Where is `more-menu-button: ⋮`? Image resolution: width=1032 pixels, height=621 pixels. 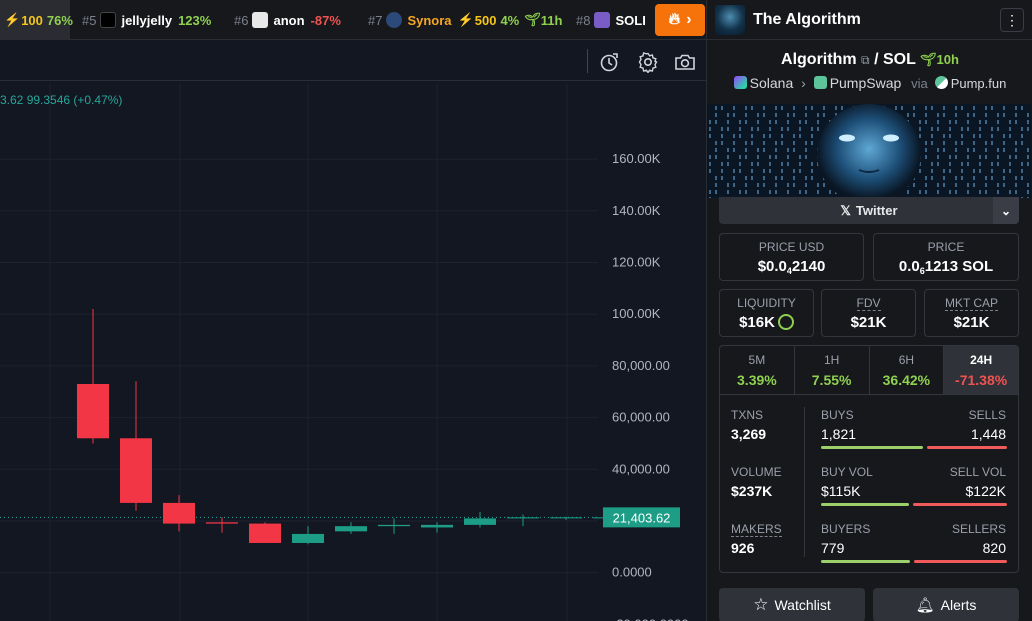 more-menu-button: ⋮ is located at coordinates (1012, 20).